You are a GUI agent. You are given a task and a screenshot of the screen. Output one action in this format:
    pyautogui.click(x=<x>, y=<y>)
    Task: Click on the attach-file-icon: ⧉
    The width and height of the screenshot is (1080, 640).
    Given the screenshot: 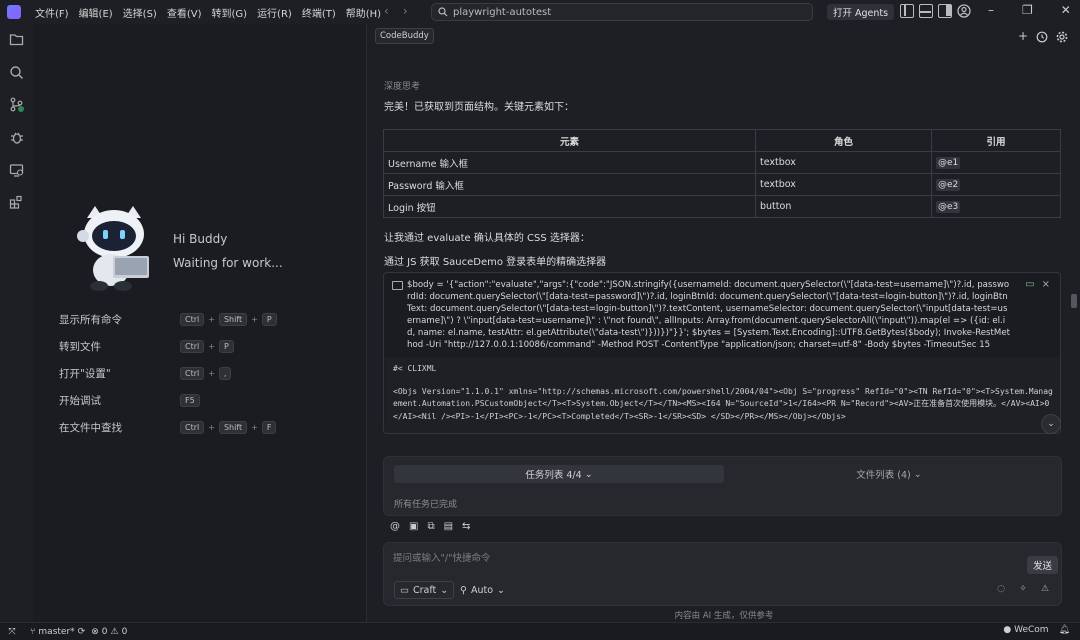 What is the action you would take?
    pyautogui.click(x=430, y=526)
    